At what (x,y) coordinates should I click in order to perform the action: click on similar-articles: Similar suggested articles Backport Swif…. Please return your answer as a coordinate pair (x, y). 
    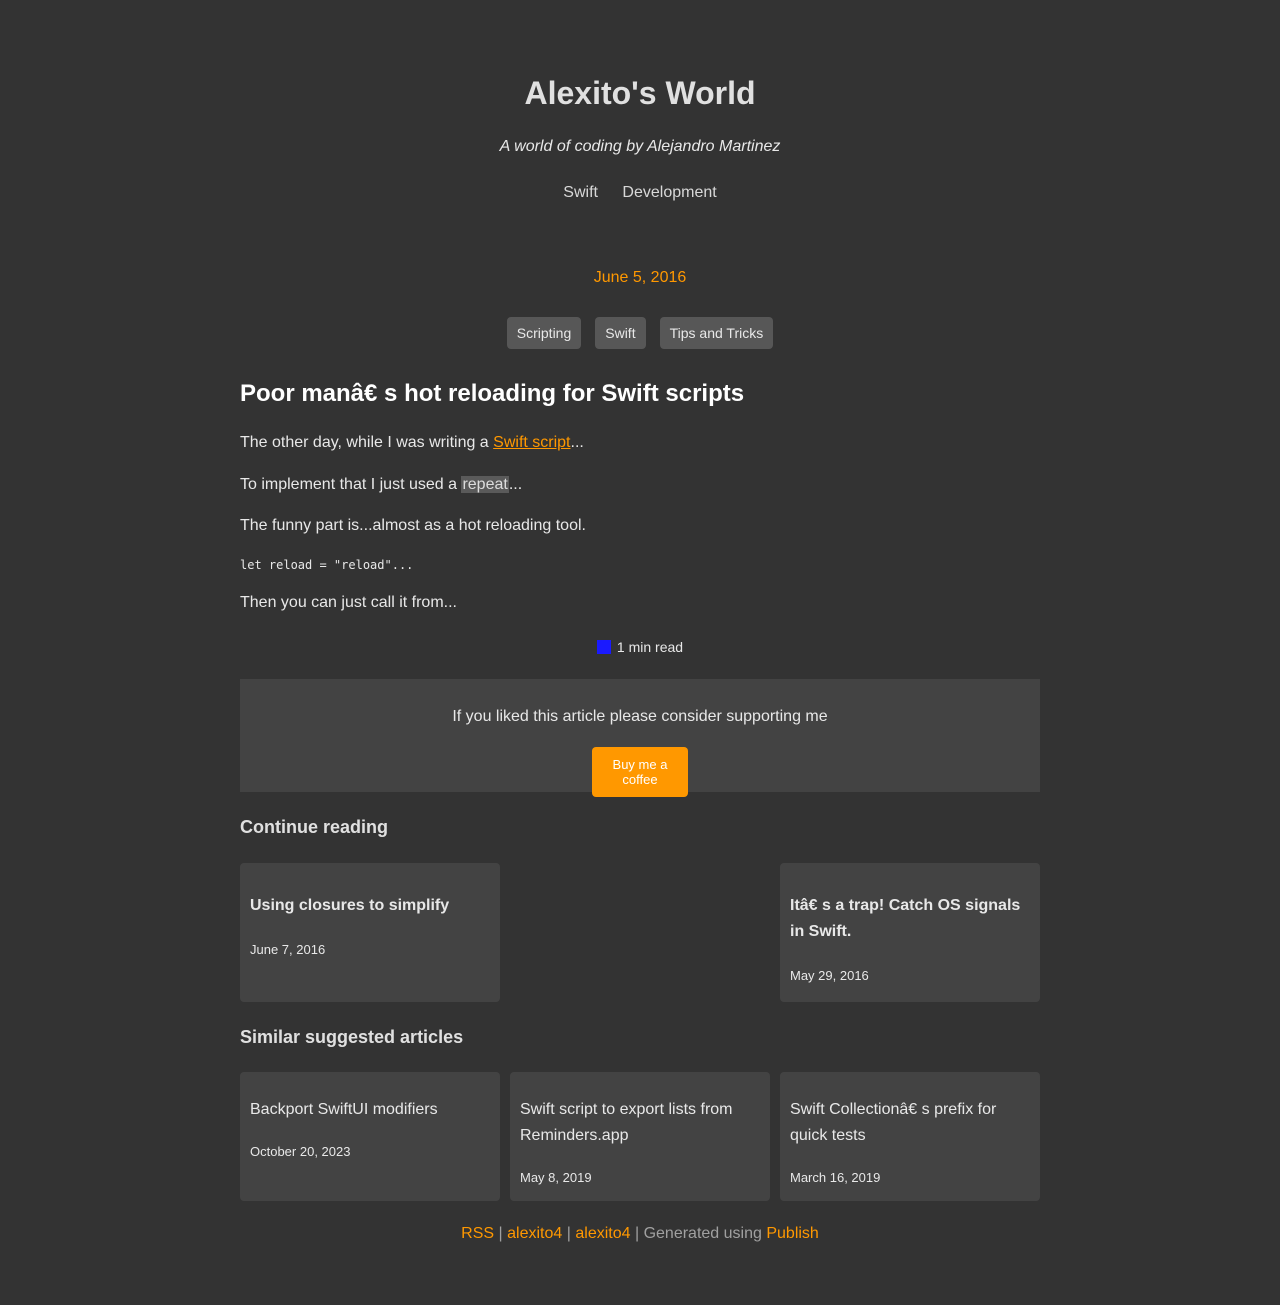
    Looking at the image, I should click on (640, 1113).